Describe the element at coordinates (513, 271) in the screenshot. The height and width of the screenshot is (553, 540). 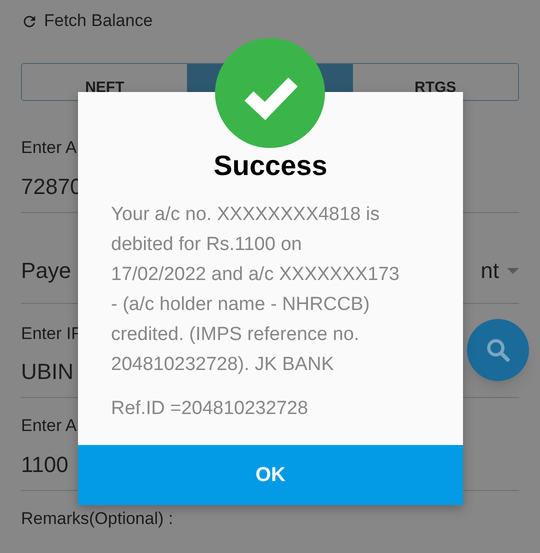
I see `dropdown-caret-icon` at that location.